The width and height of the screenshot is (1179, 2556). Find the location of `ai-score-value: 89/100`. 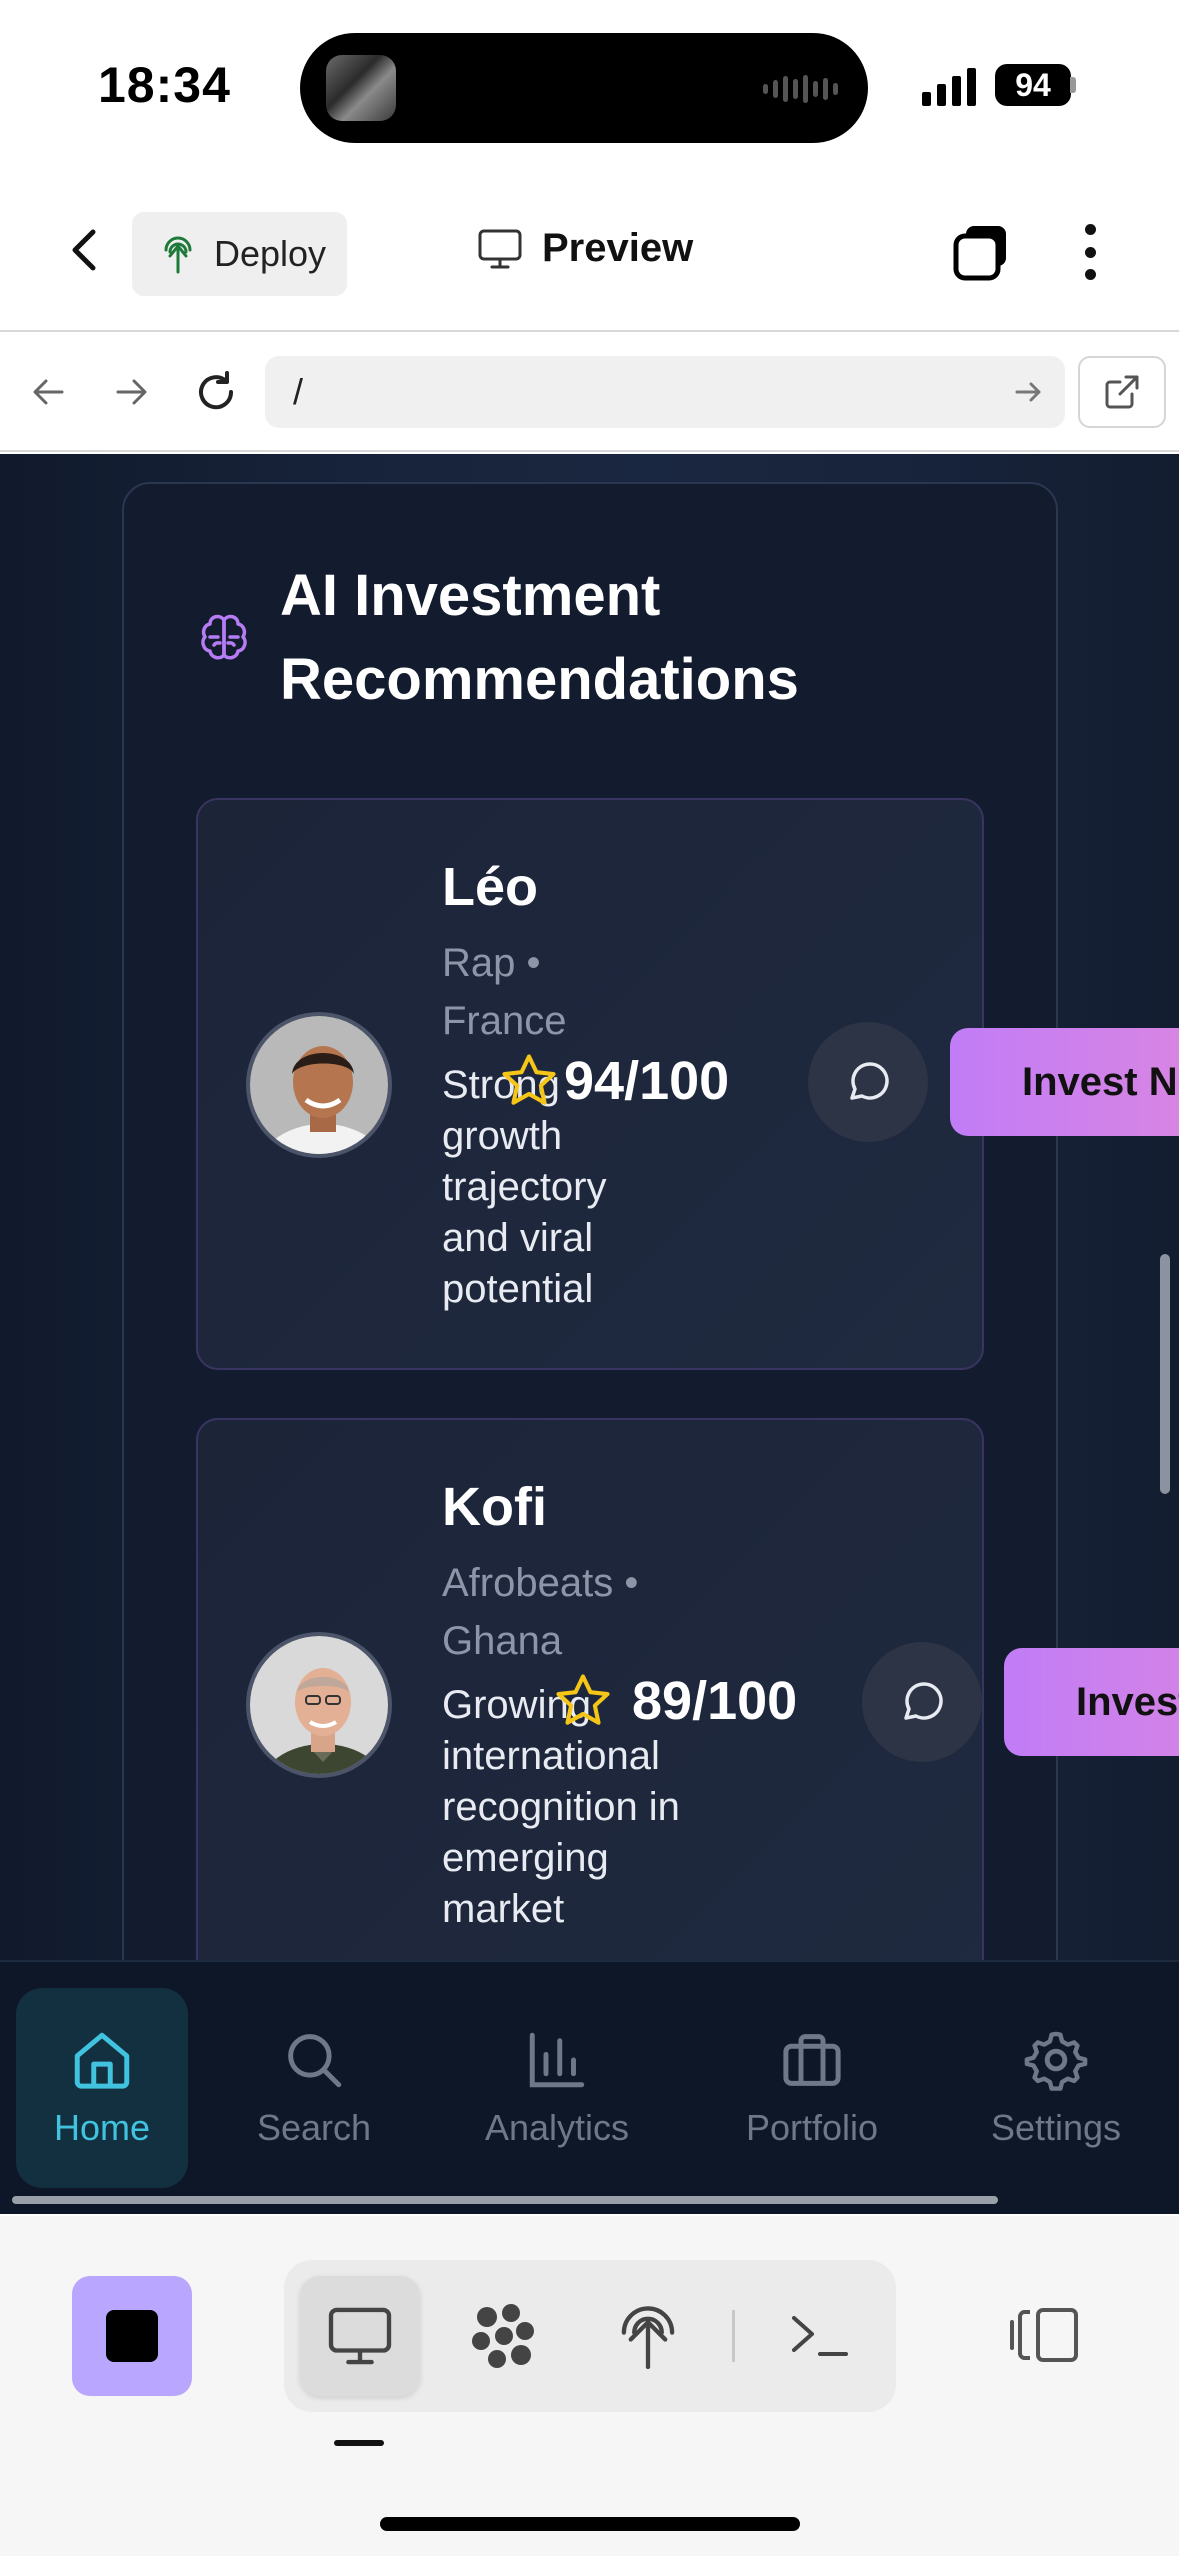

ai-score-value: 89/100 is located at coordinates (715, 1701).